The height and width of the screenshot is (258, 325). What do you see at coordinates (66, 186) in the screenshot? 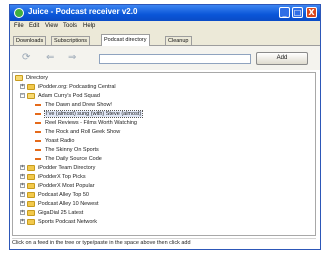
I see `tree-item-label: iPodderX Most Popular` at bounding box center [66, 186].